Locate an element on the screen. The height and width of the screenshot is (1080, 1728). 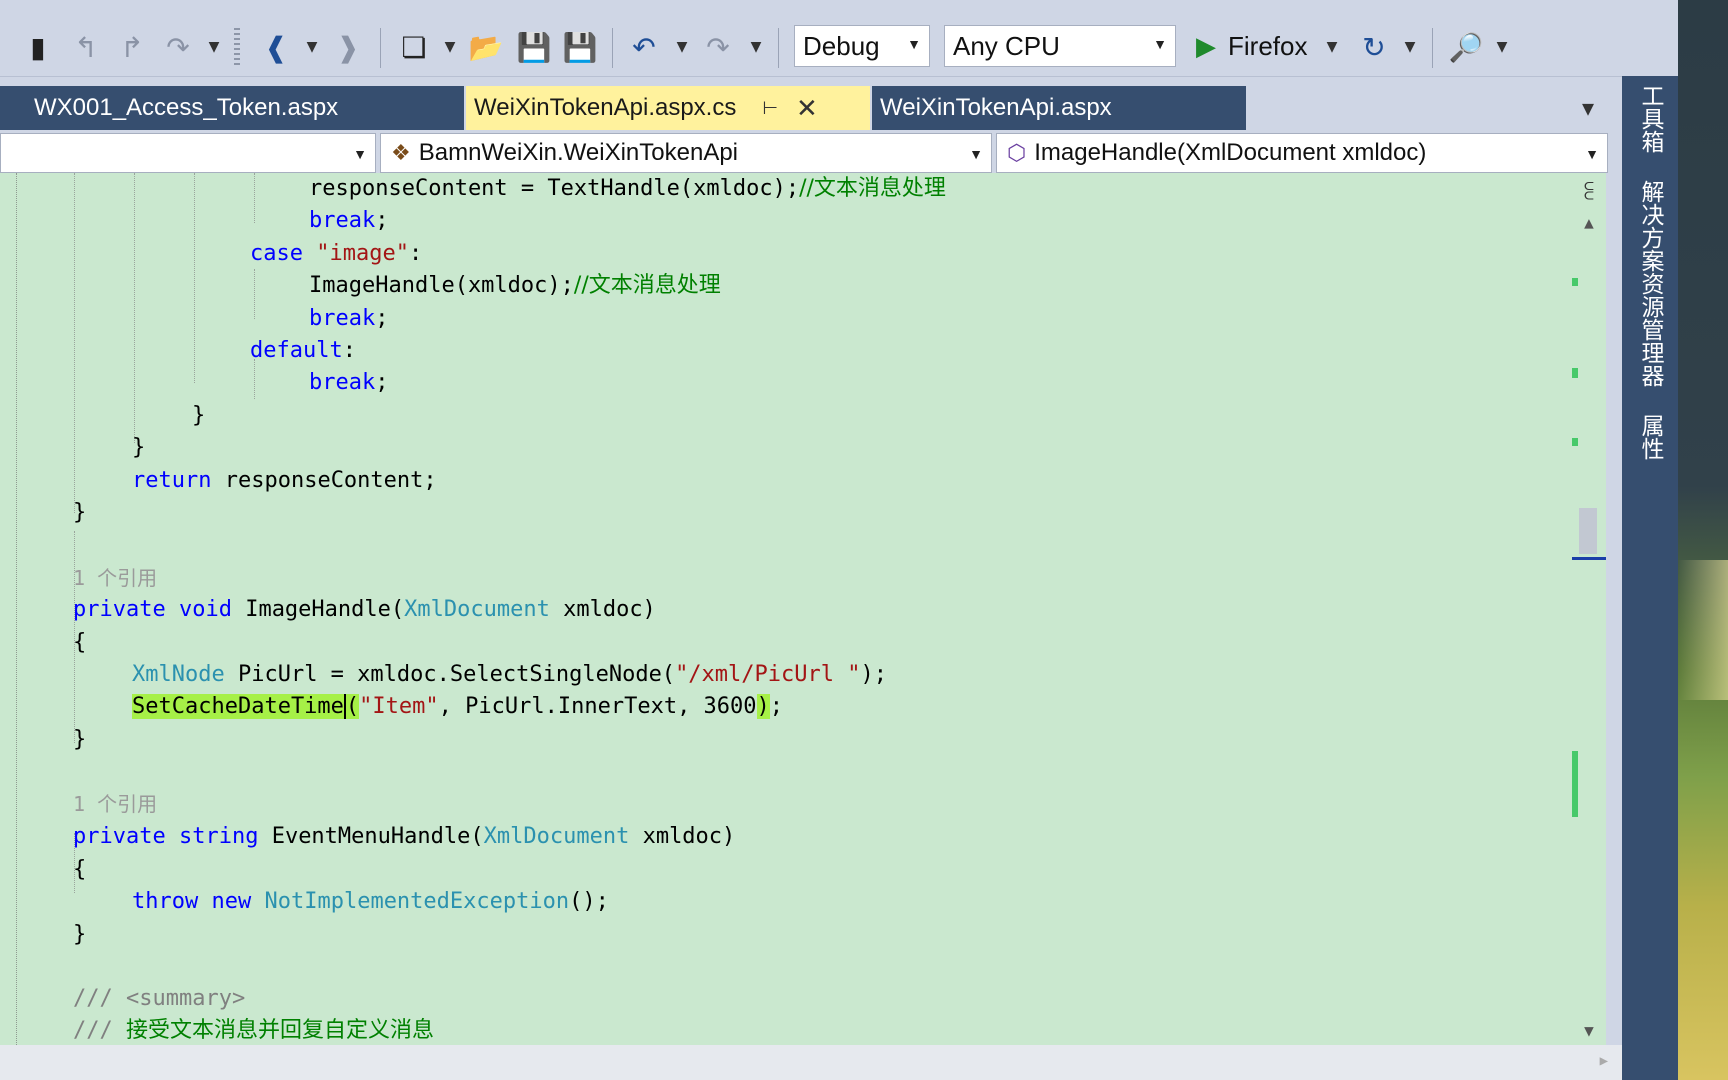
tab-label: WX001_Access_Token.aspx is located at coordinates (186, 107).